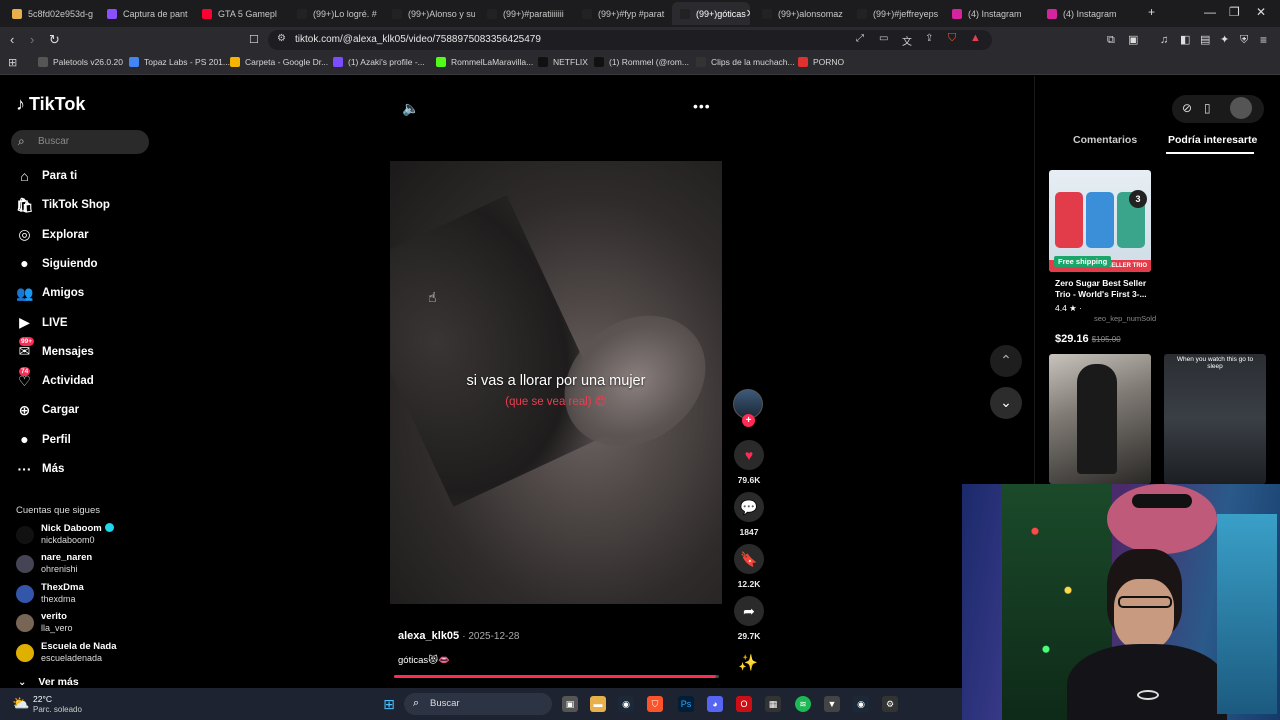 The image size is (1280, 720). I want to click on taskbar-search: ⌕ Buscar, so click(478, 704).